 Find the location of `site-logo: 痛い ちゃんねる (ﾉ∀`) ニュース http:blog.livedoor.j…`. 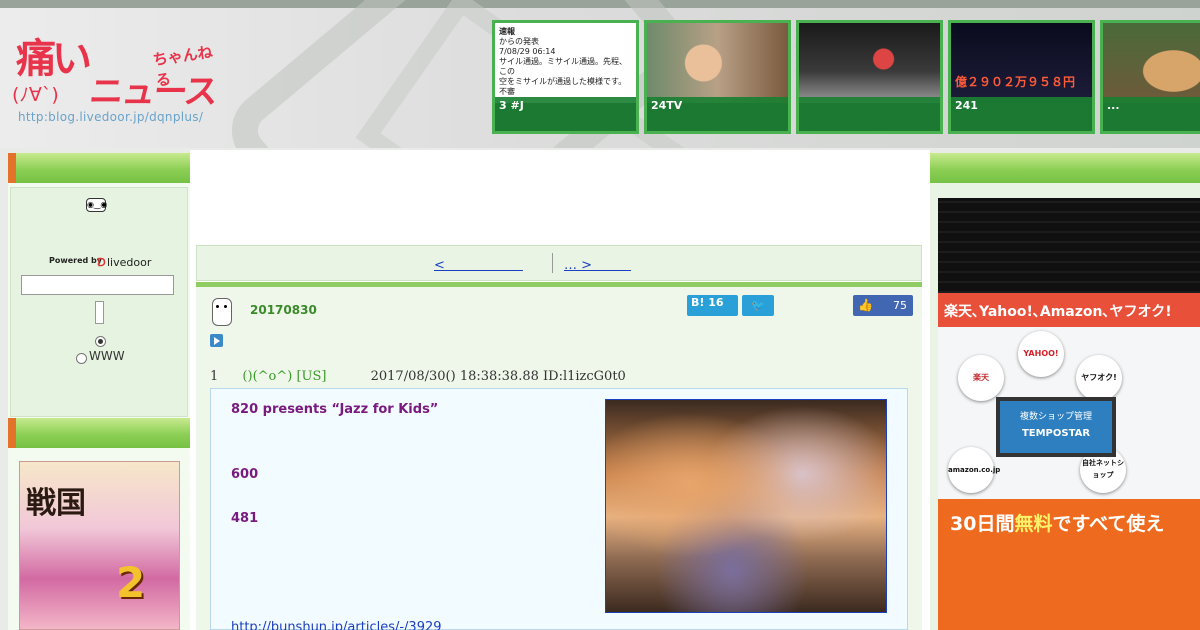

site-logo: 痛い ちゃんねる (ﾉ∀`) ニュース http:blog.livedoor.j… is located at coordinates (119, 77).